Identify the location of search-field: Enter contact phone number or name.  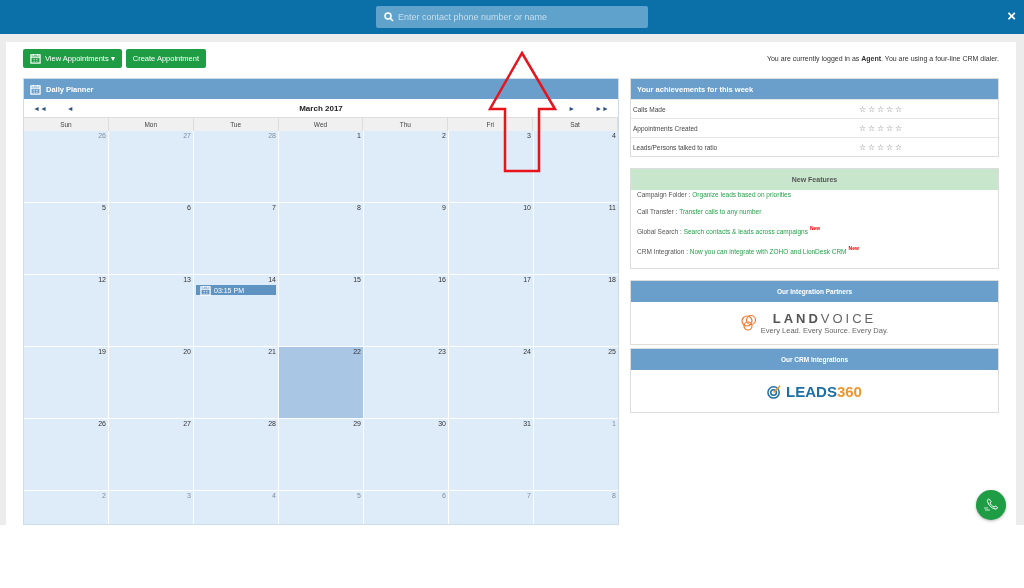
(512, 17).